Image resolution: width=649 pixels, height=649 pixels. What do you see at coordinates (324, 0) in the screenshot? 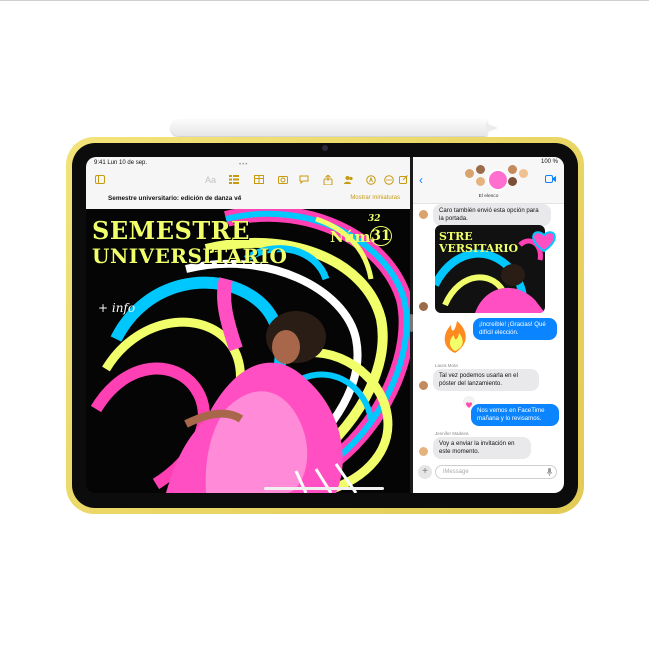
I see `top-divider-line` at bounding box center [324, 0].